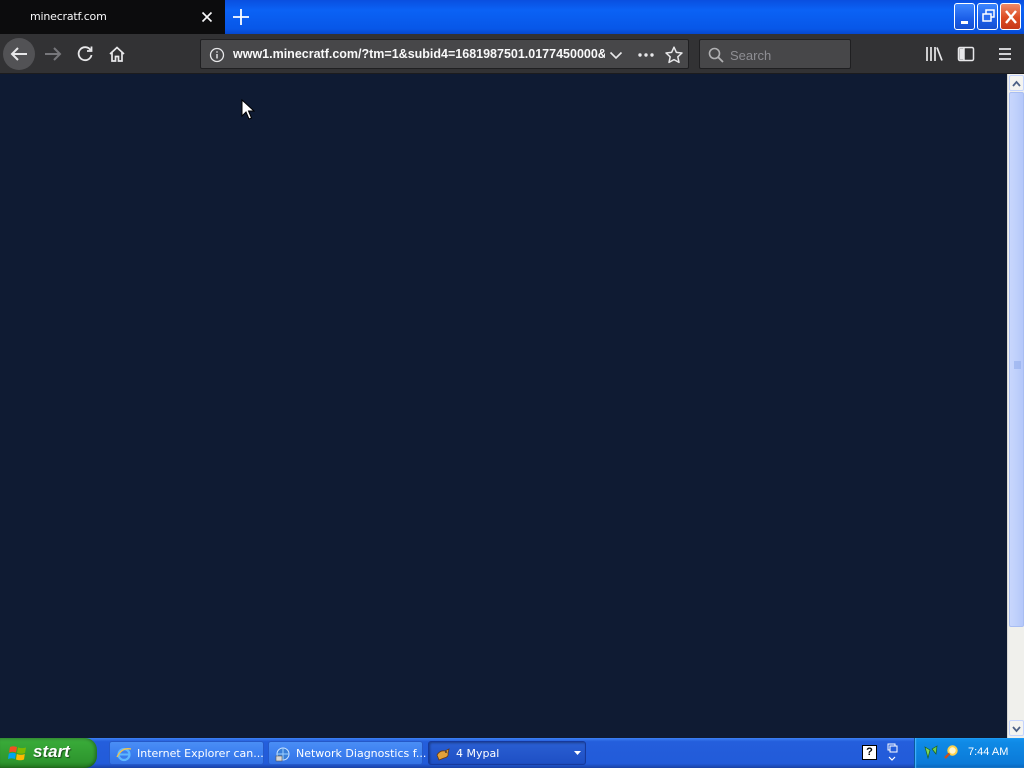  What do you see at coordinates (892, 753) in the screenshot?
I see `language-bar-icon` at bounding box center [892, 753].